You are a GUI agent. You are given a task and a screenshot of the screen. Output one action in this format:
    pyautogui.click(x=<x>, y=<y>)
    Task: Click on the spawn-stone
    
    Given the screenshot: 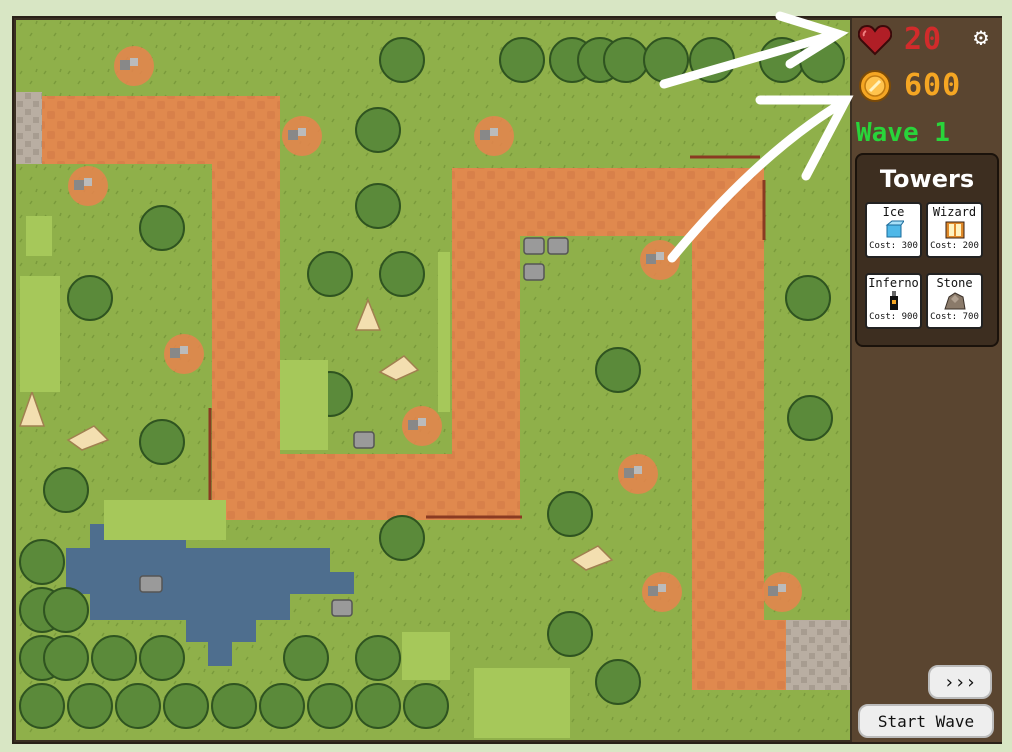 What is the action you would take?
    pyautogui.click(x=29, y=128)
    